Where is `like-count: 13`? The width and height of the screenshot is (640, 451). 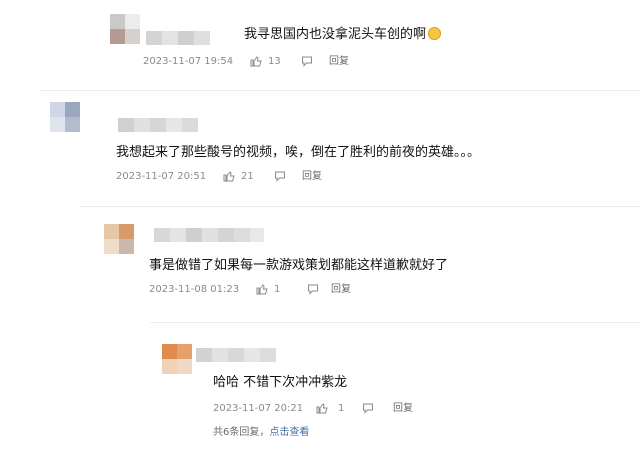
like-count: 13 is located at coordinates (274, 61).